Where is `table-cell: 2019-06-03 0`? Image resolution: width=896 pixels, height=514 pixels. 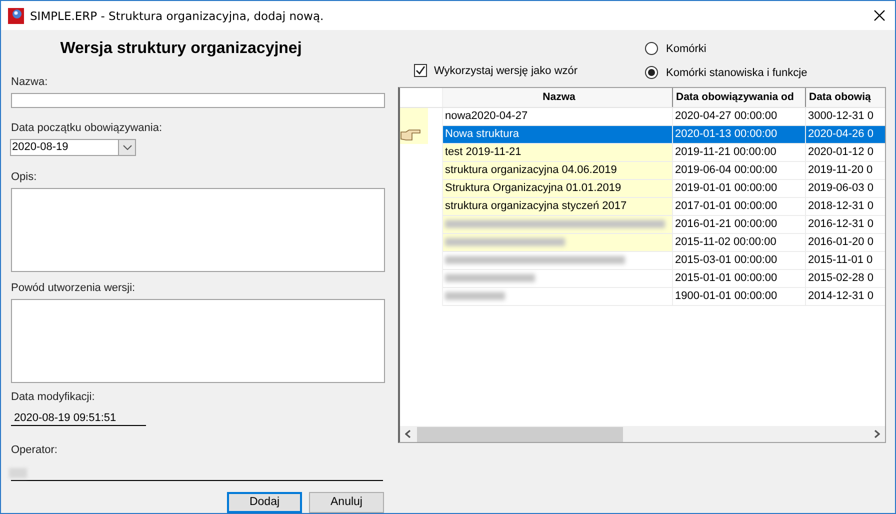 table-cell: 2019-06-03 0 is located at coordinates (841, 188).